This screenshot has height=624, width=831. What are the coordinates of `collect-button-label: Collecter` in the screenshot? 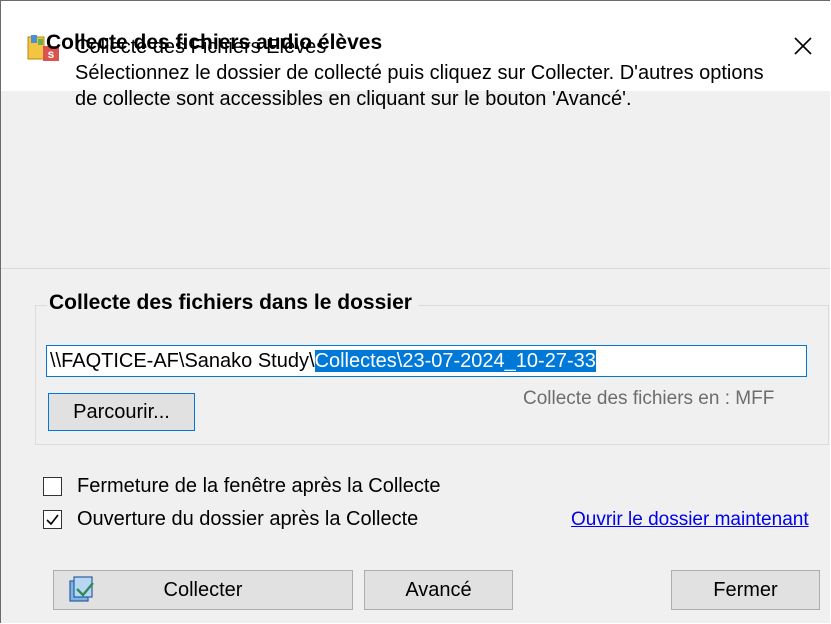 It's located at (203, 589).